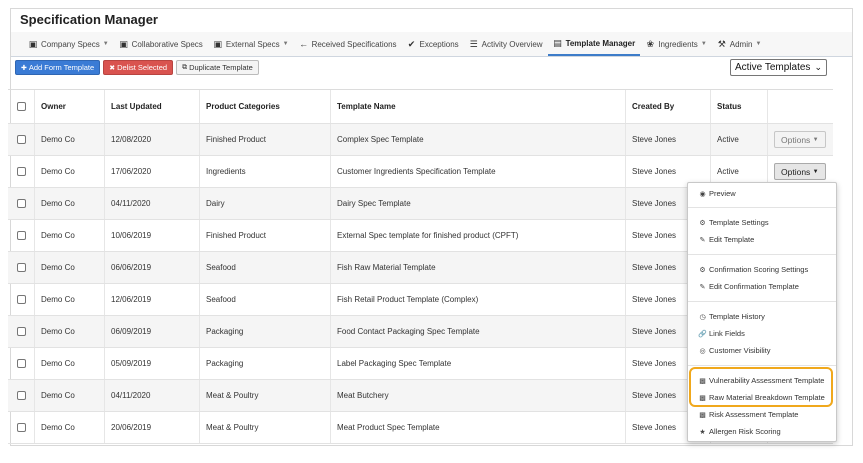 This screenshot has width=863, height=463. I want to click on header-template-name: Template Name, so click(478, 106).